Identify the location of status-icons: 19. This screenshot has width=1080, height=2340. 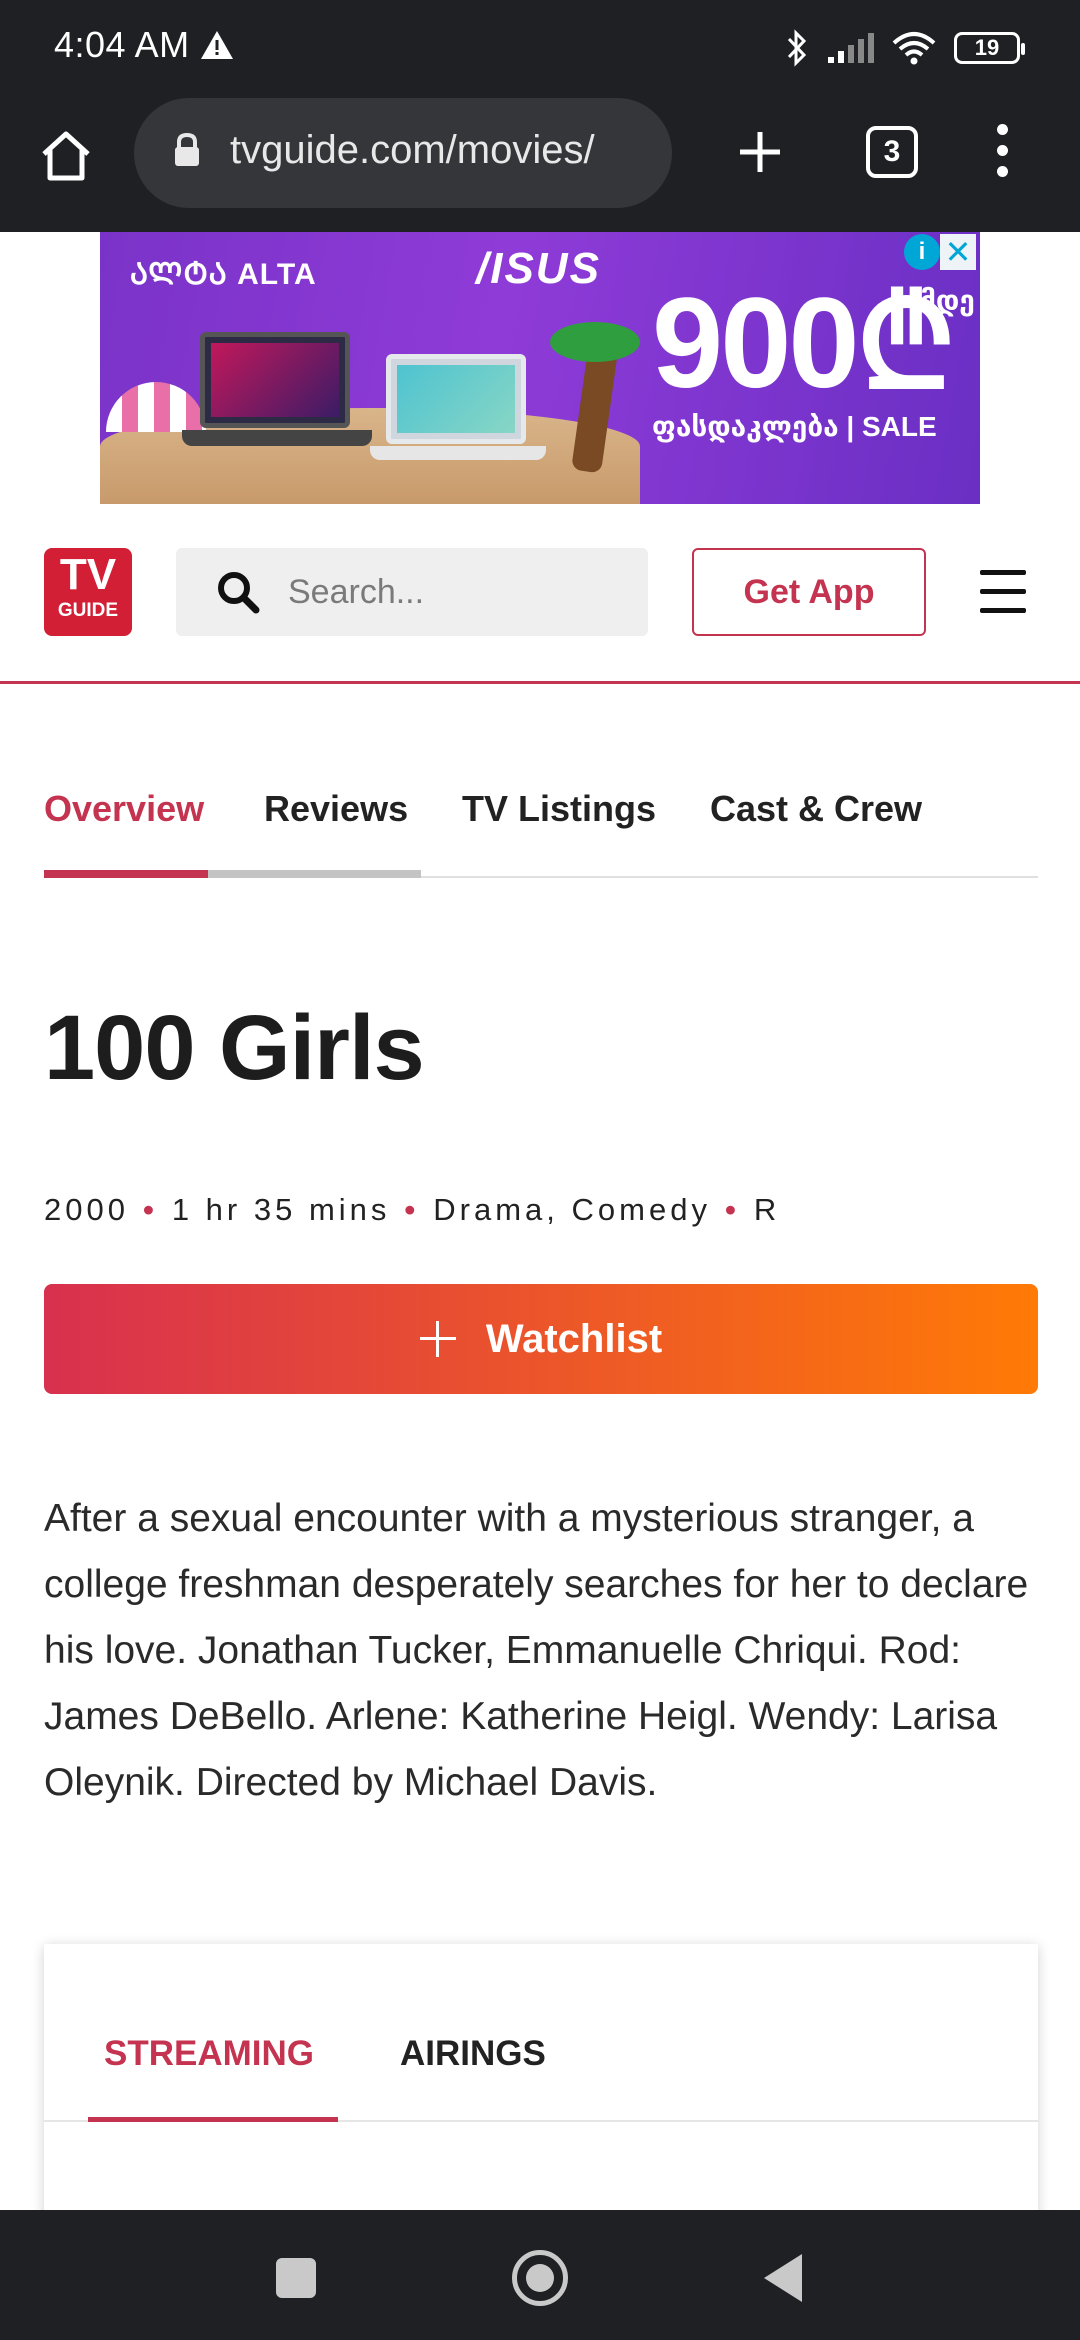
(905, 48).